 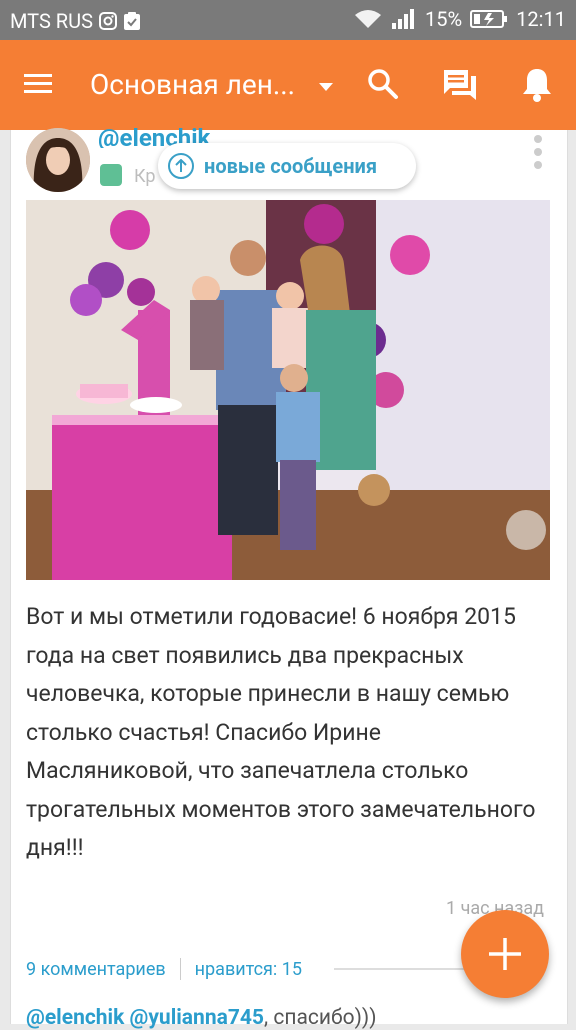 I want to click on messages-icon, so click(x=460, y=85).